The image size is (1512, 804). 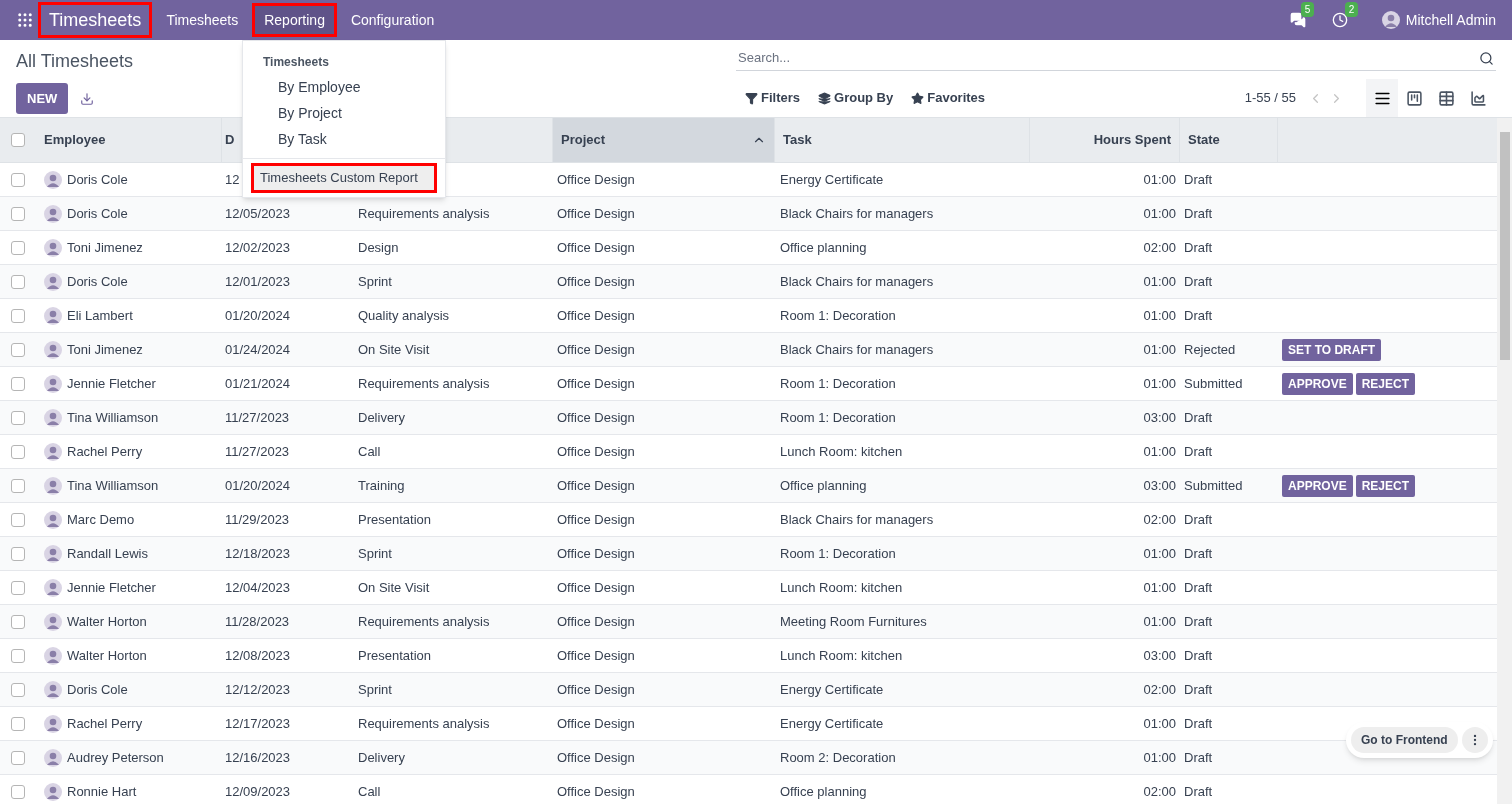 I want to click on description-cell: Delivery, so click(x=381, y=757).